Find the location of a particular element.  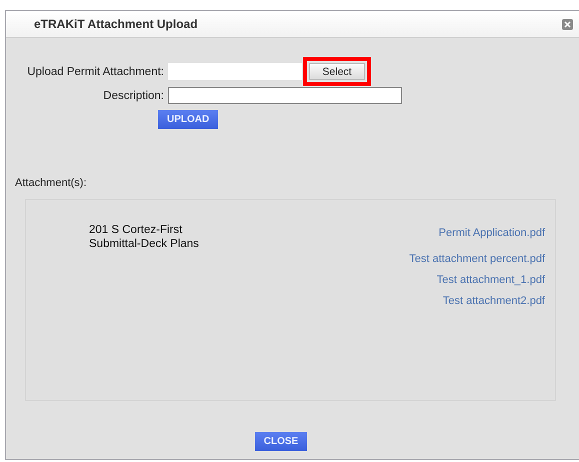

attachment-group-name: 201 S Cortez-First Submittal-Deck Plans is located at coordinates (144, 237).